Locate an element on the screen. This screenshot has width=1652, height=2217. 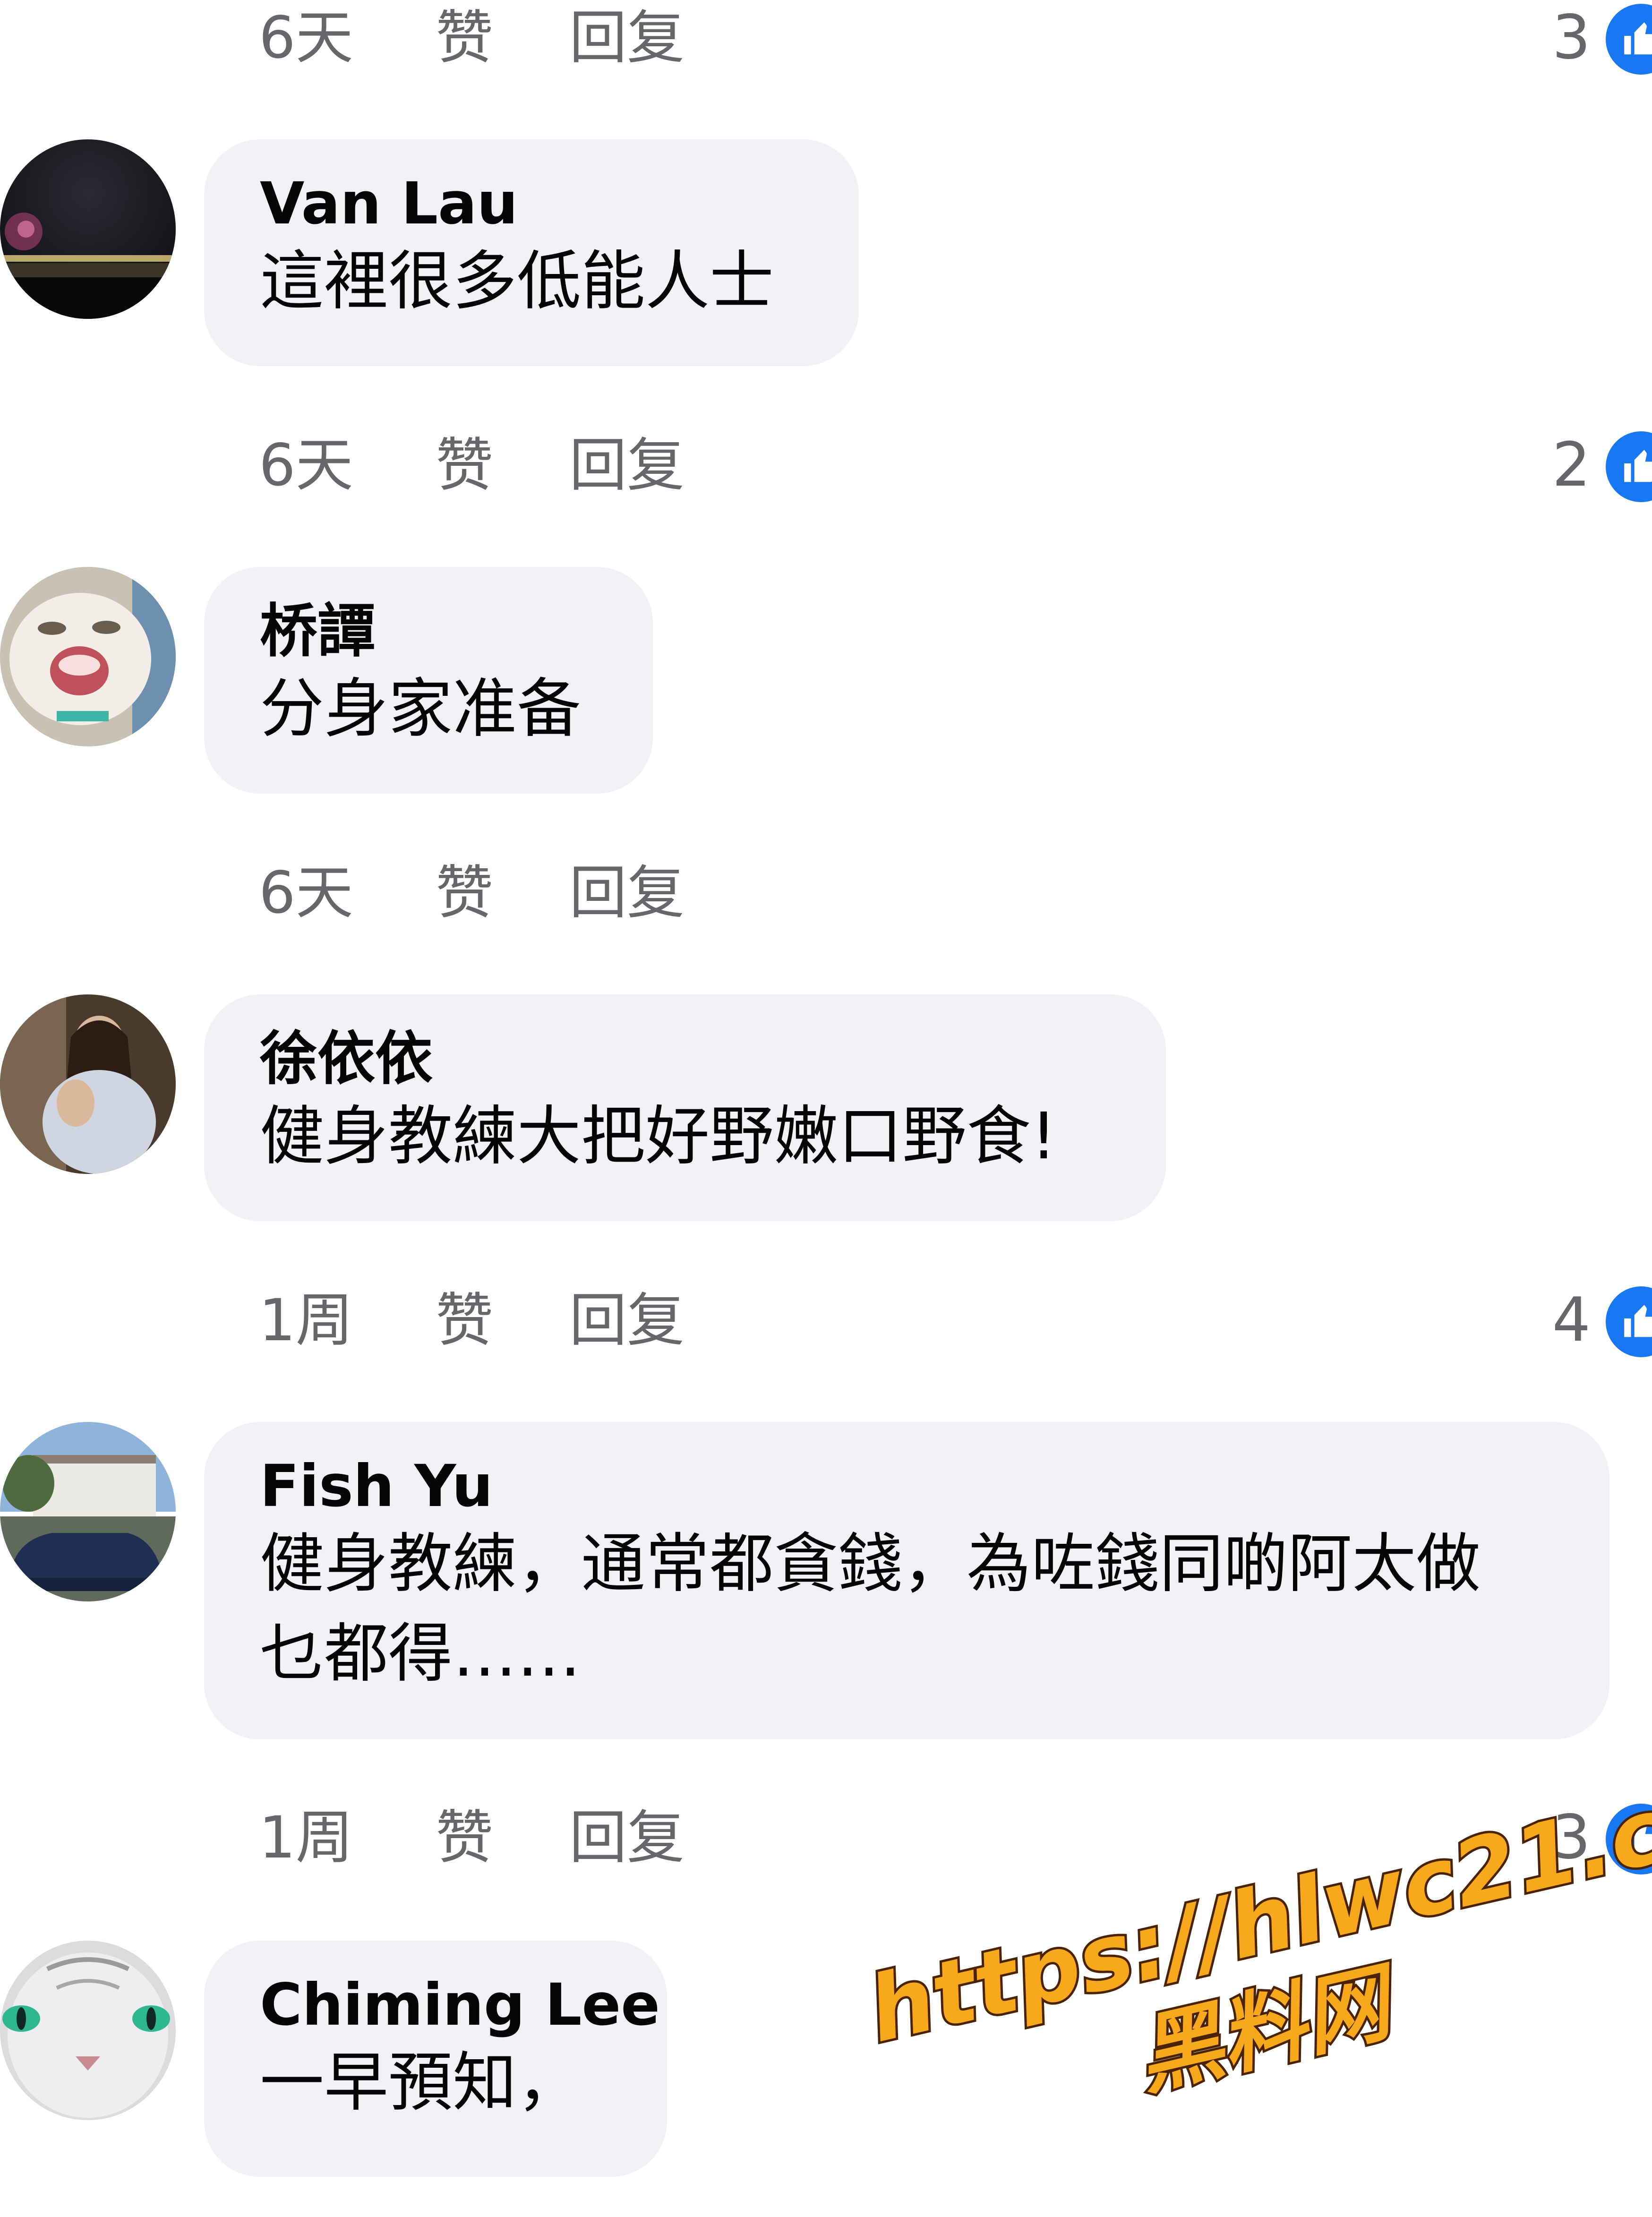
comment-bubble: Chiming Lee 一早預知， is located at coordinates (436, 2059).